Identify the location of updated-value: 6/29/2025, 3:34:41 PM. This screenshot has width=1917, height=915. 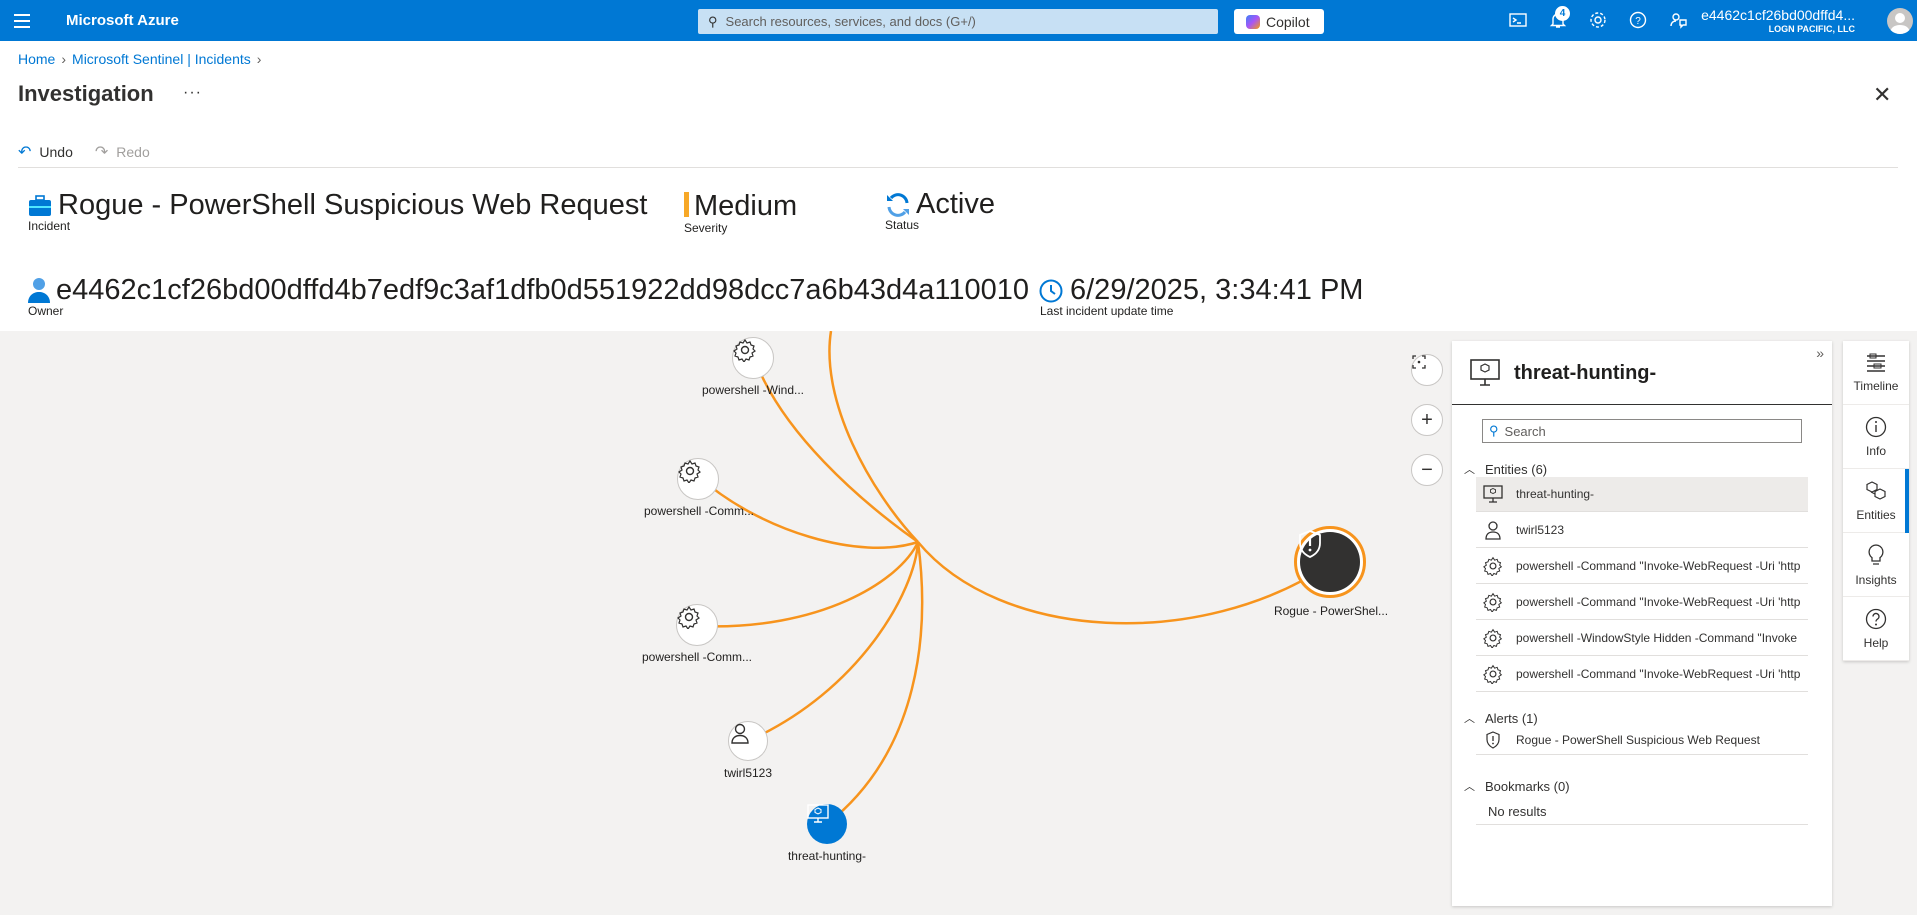
(1217, 290).